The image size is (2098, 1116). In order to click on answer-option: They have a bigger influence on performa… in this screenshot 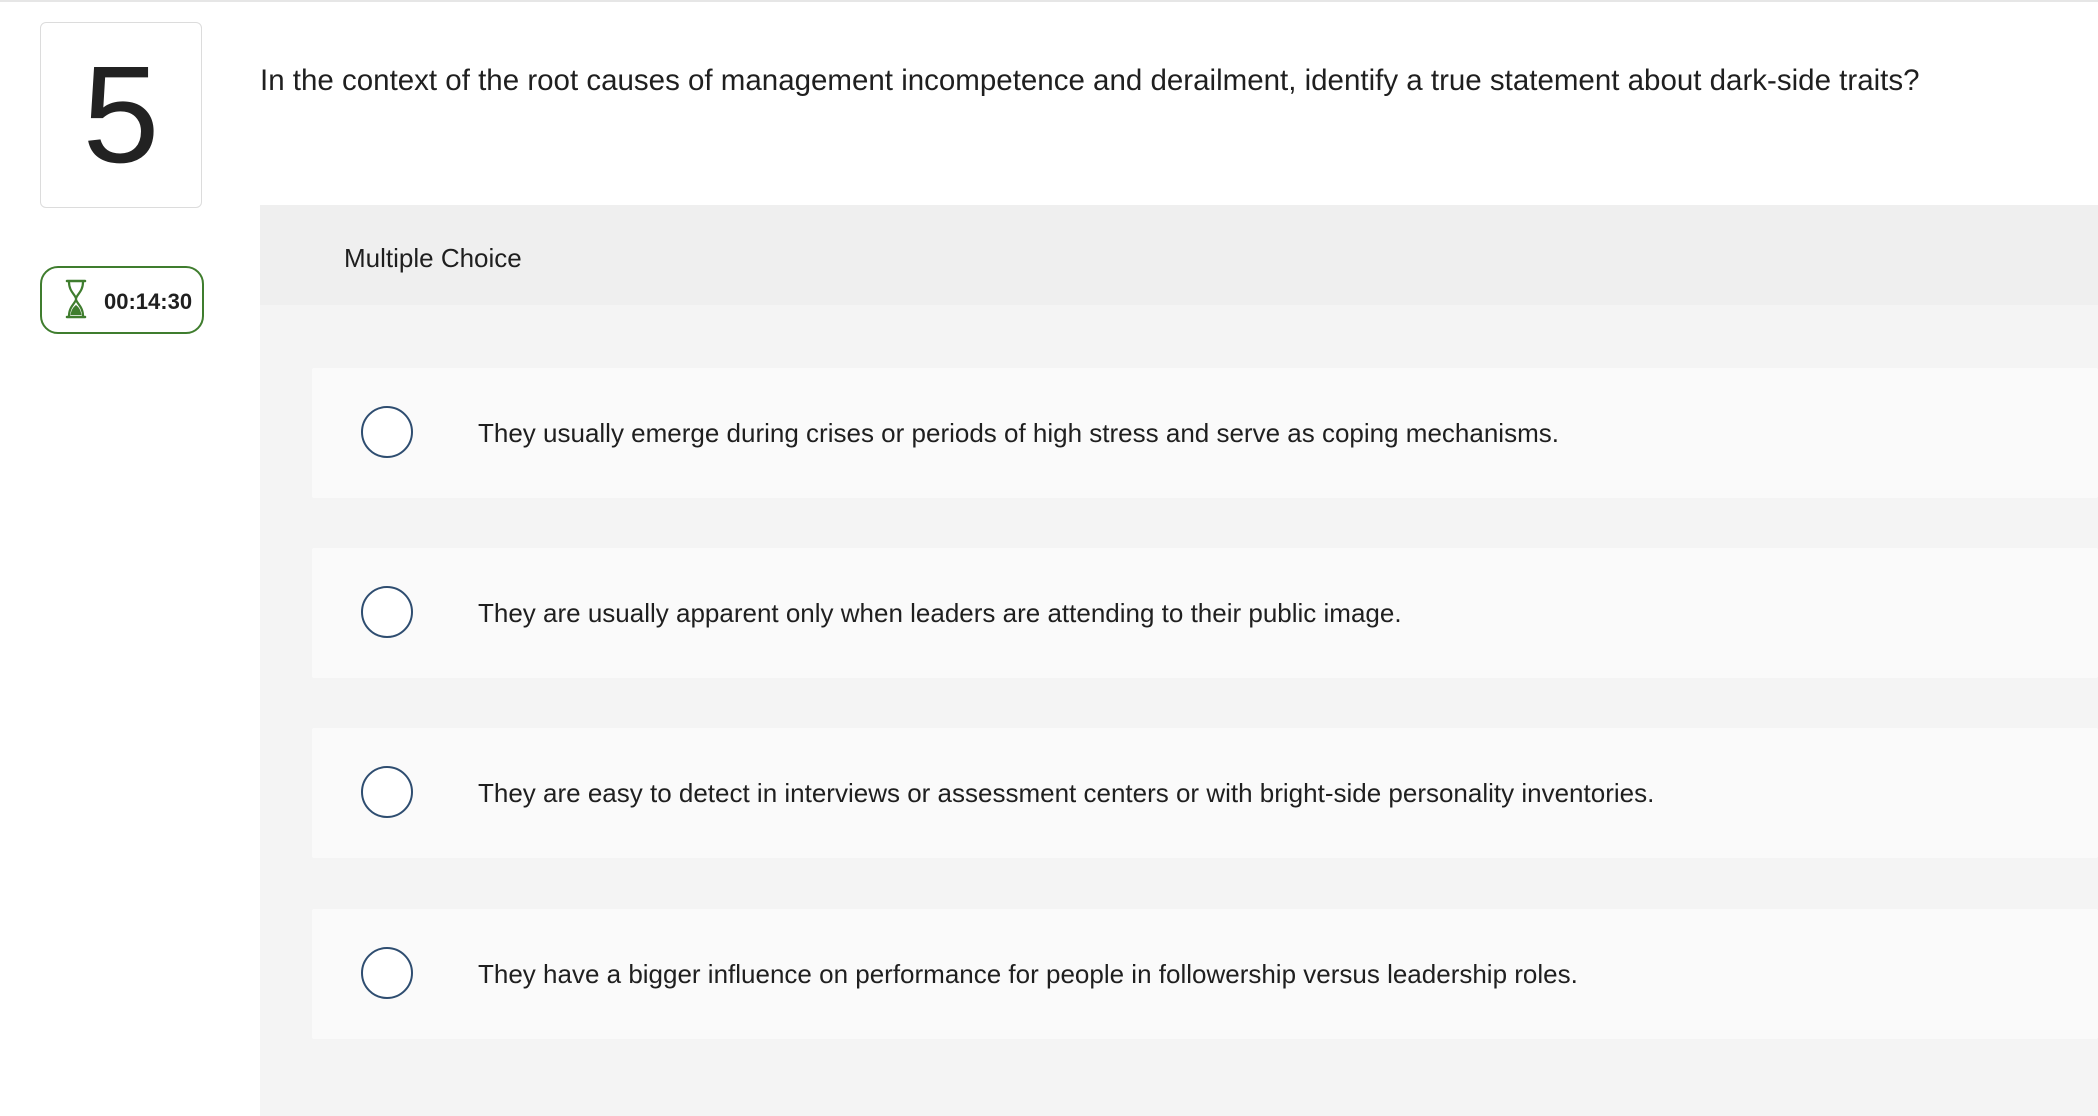, I will do `click(1205, 974)`.